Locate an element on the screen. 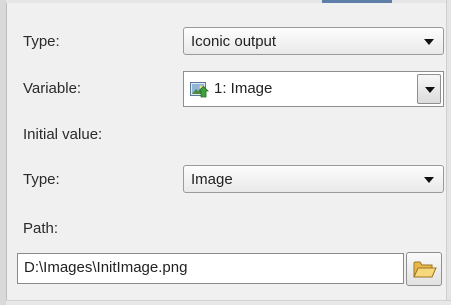 This screenshot has height=305, width=451. window-frame-bottom is located at coordinates (228, 302).